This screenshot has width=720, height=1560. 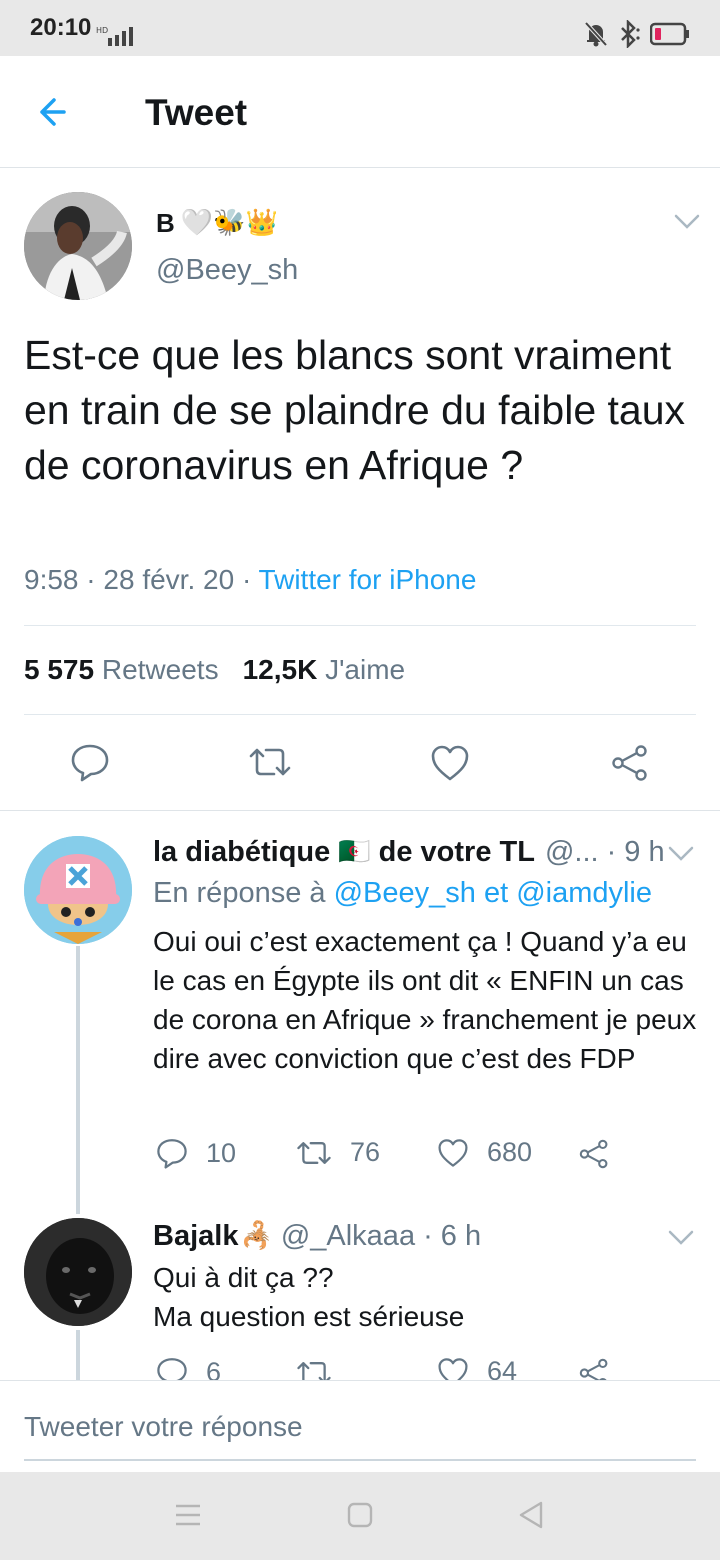 I want to click on in-reply-and: et, so click(x=496, y=893).